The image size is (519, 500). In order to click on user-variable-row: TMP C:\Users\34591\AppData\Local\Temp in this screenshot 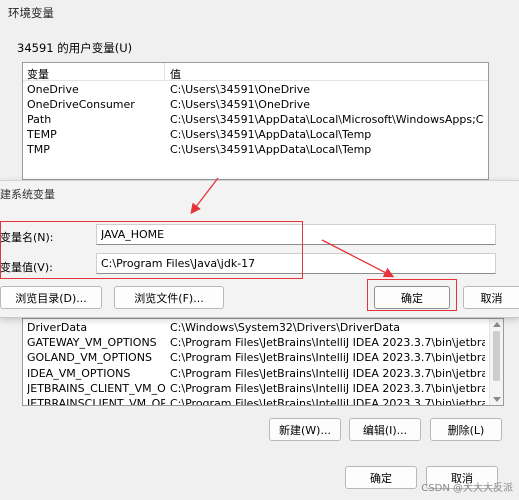, I will do `click(255, 149)`.